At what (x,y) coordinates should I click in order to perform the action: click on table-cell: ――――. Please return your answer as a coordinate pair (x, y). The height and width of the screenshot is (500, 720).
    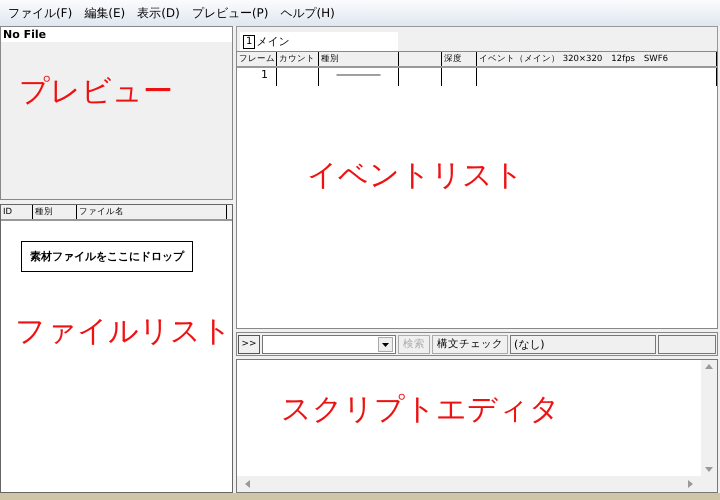
    Looking at the image, I should click on (358, 74).